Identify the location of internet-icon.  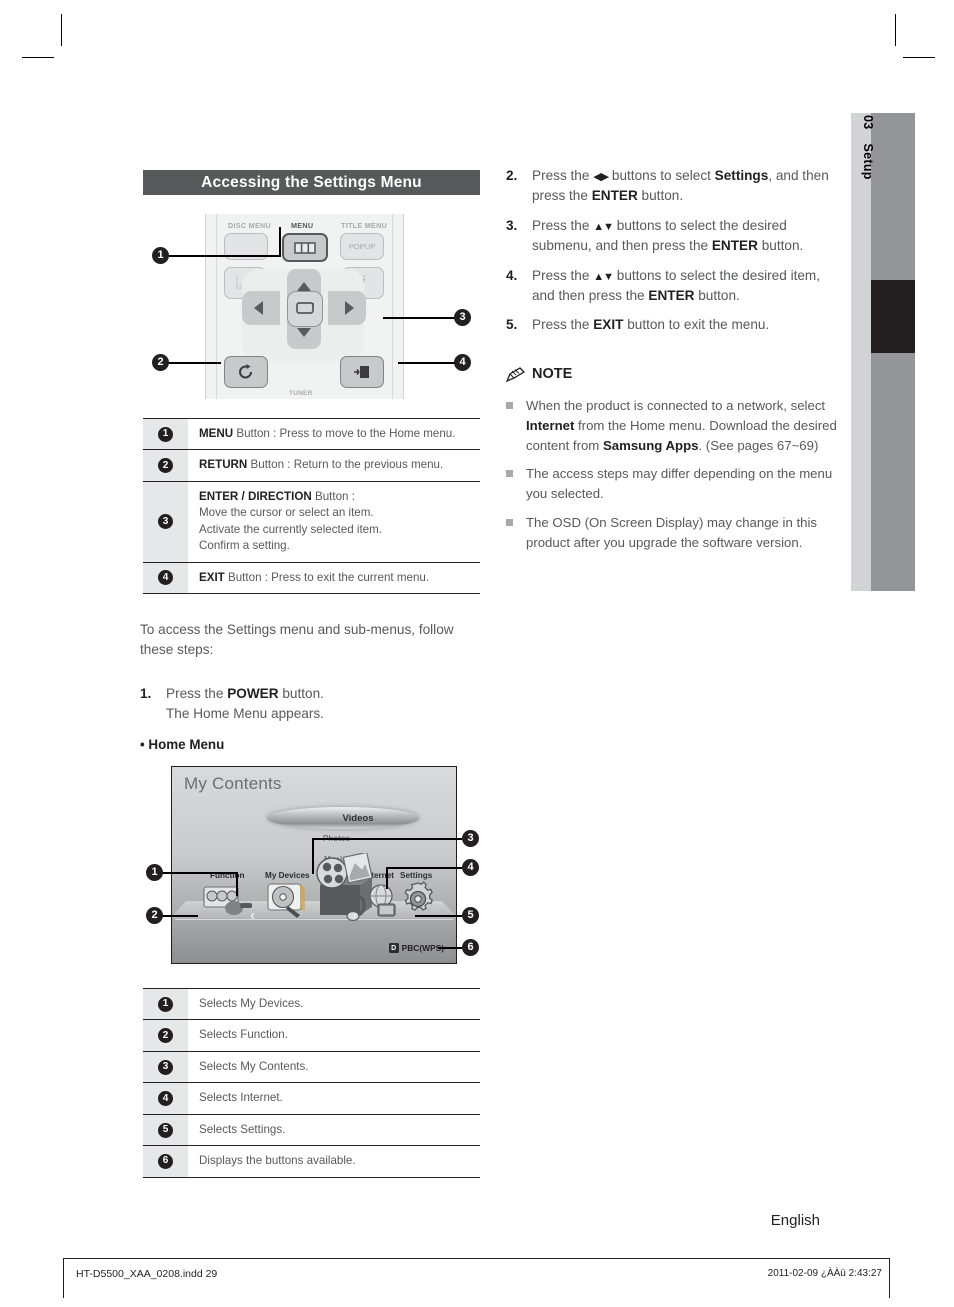
(383, 901).